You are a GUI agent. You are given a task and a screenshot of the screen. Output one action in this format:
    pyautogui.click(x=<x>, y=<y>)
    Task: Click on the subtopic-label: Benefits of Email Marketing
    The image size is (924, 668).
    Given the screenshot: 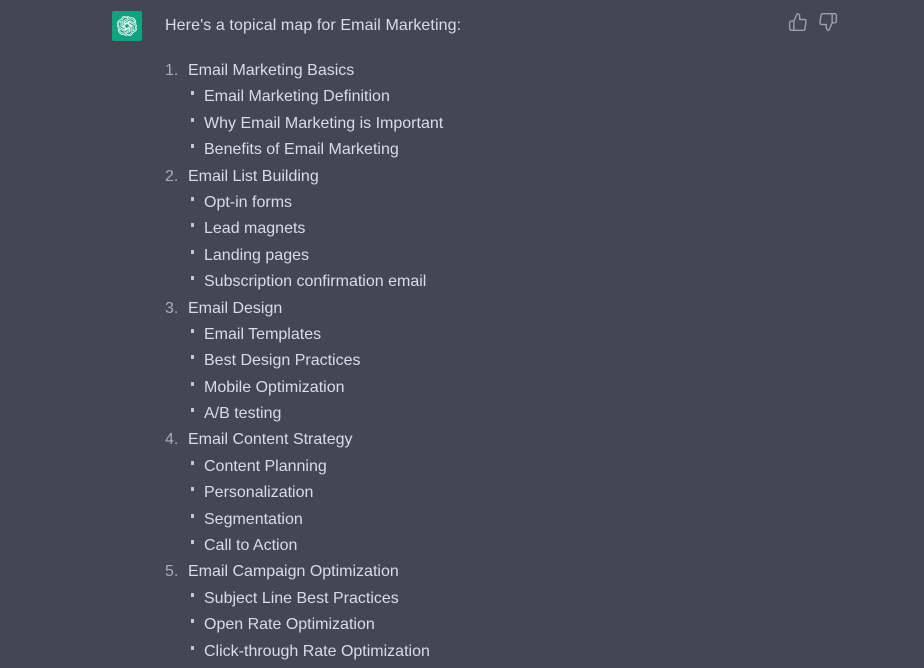 What is the action you would take?
    pyautogui.click(x=301, y=150)
    